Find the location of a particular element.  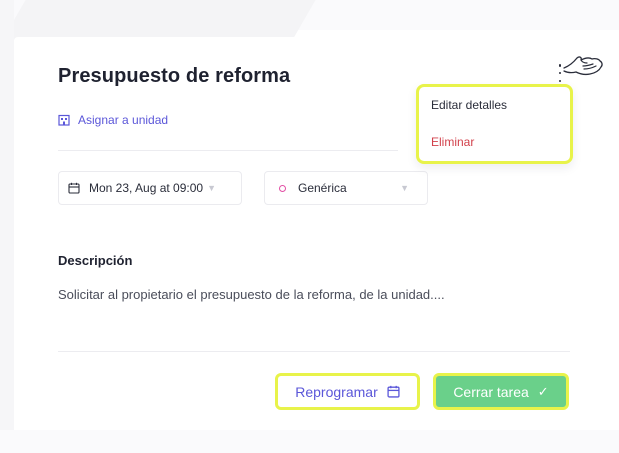

date-picker: Mon 23, Aug at 09:00 ▼ is located at coordinates (150, 188).